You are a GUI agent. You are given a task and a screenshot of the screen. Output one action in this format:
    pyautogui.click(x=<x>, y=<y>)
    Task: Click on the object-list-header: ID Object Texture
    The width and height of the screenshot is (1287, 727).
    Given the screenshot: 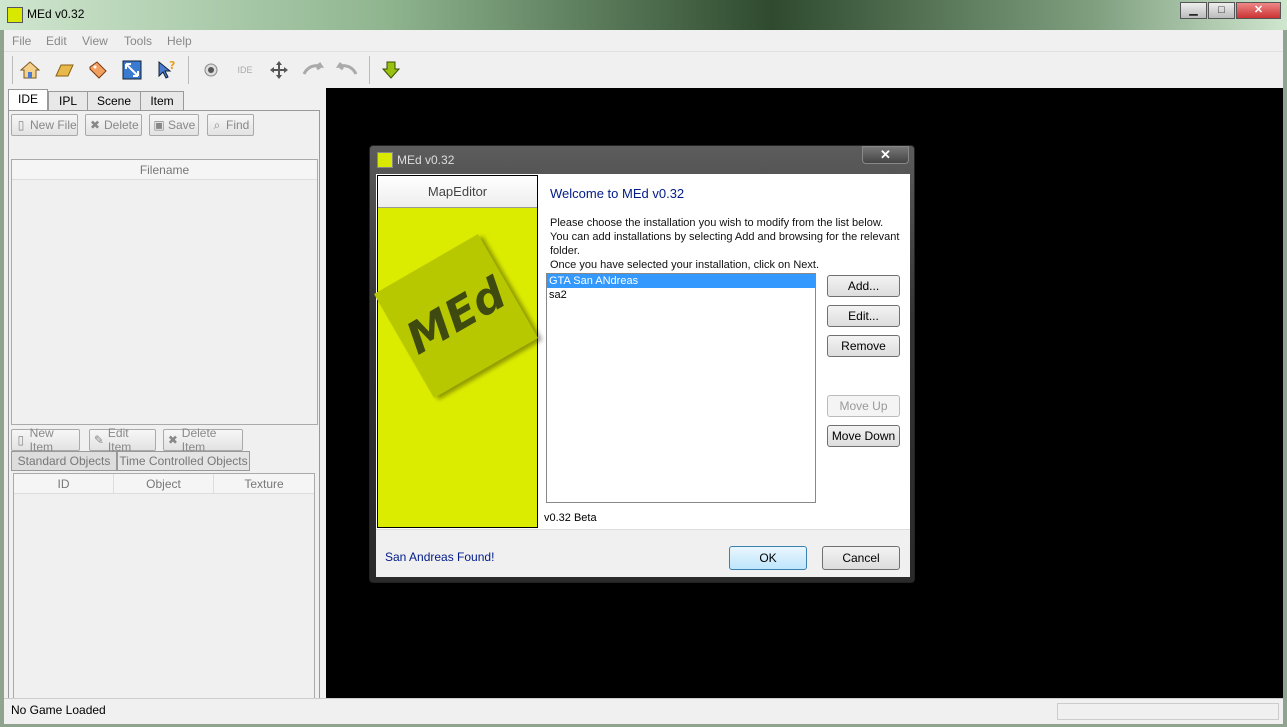 What is the action you would take?
    pyautogui.click(x=164, y=484)
    